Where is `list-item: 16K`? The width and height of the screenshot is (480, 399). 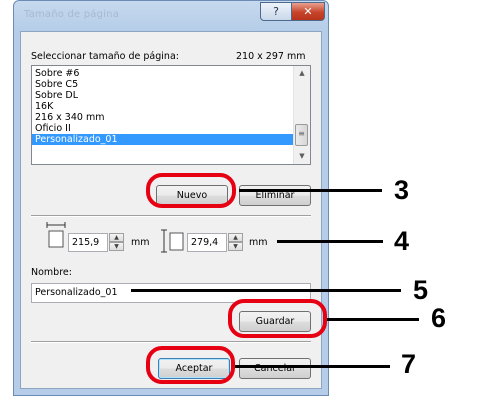
list-item: 16K is located at coordinates (163, 106).